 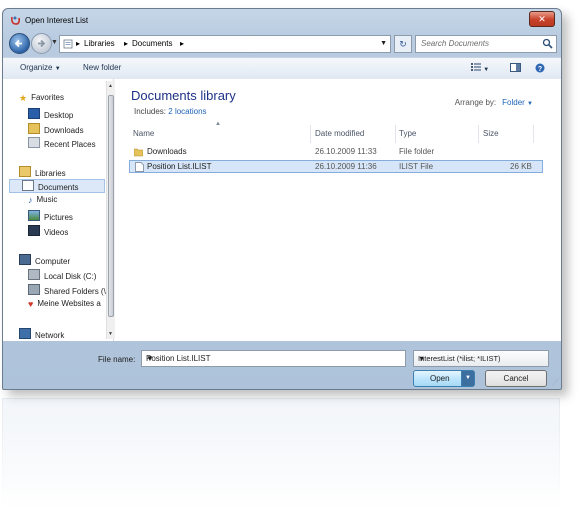 I want to click on resize-grip-icon: ⋰, so click(x=555, y=382).